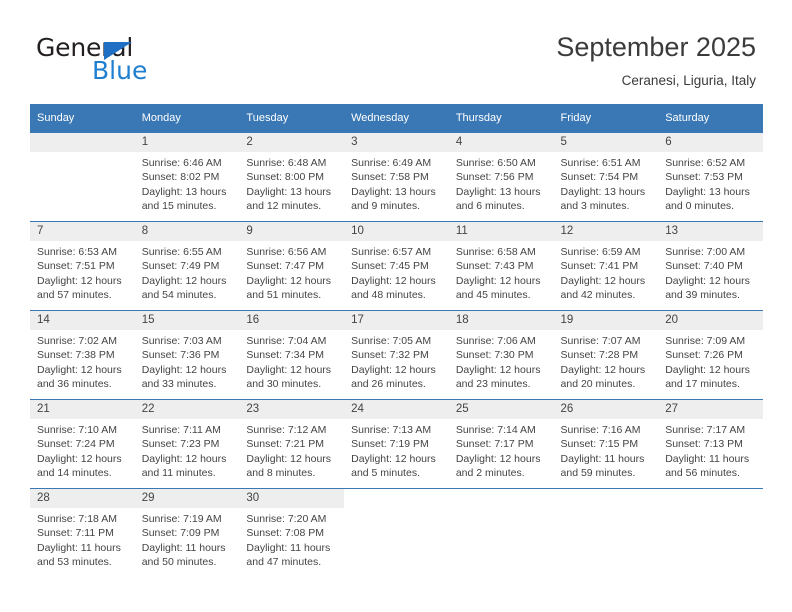 This screenshot has width=792, height=612. Describe the element at coordinates (292, 498) in the screenshot. I see `day-number: 30` at that location.